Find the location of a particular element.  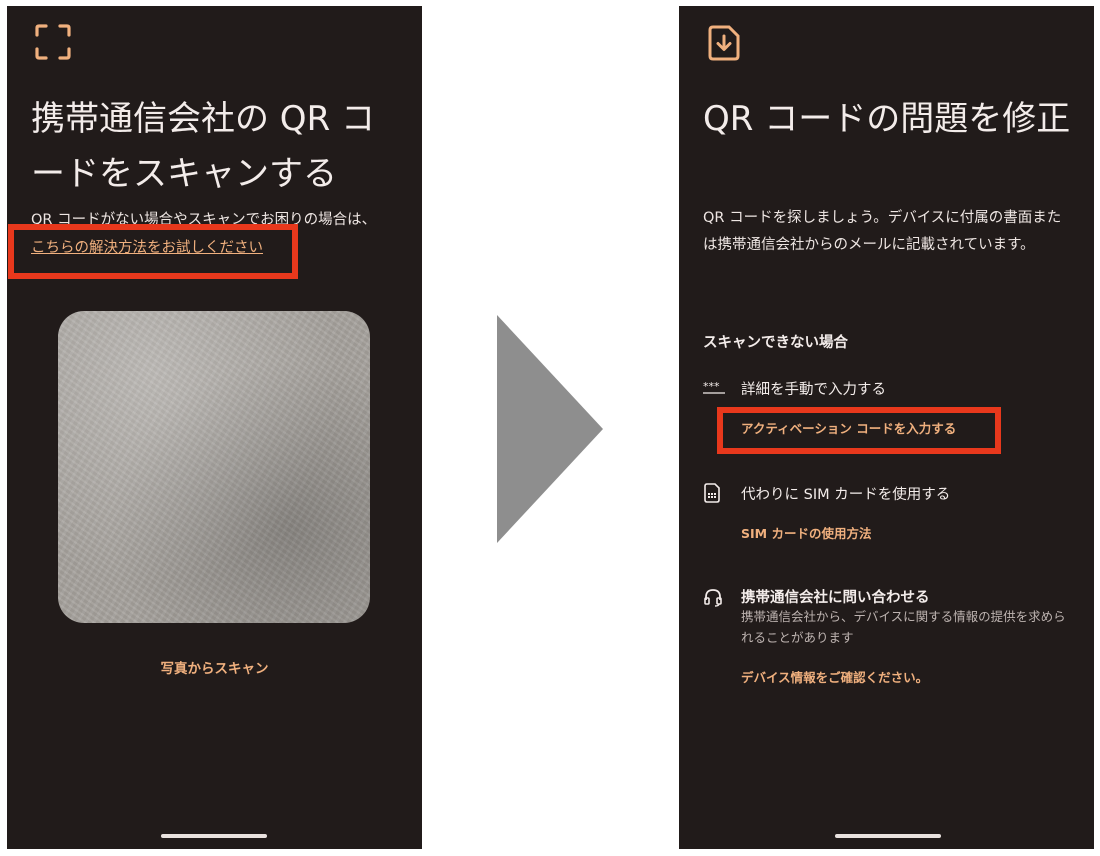

page-title: QR コードの問題を修正 is located at coordinates (887, 119).